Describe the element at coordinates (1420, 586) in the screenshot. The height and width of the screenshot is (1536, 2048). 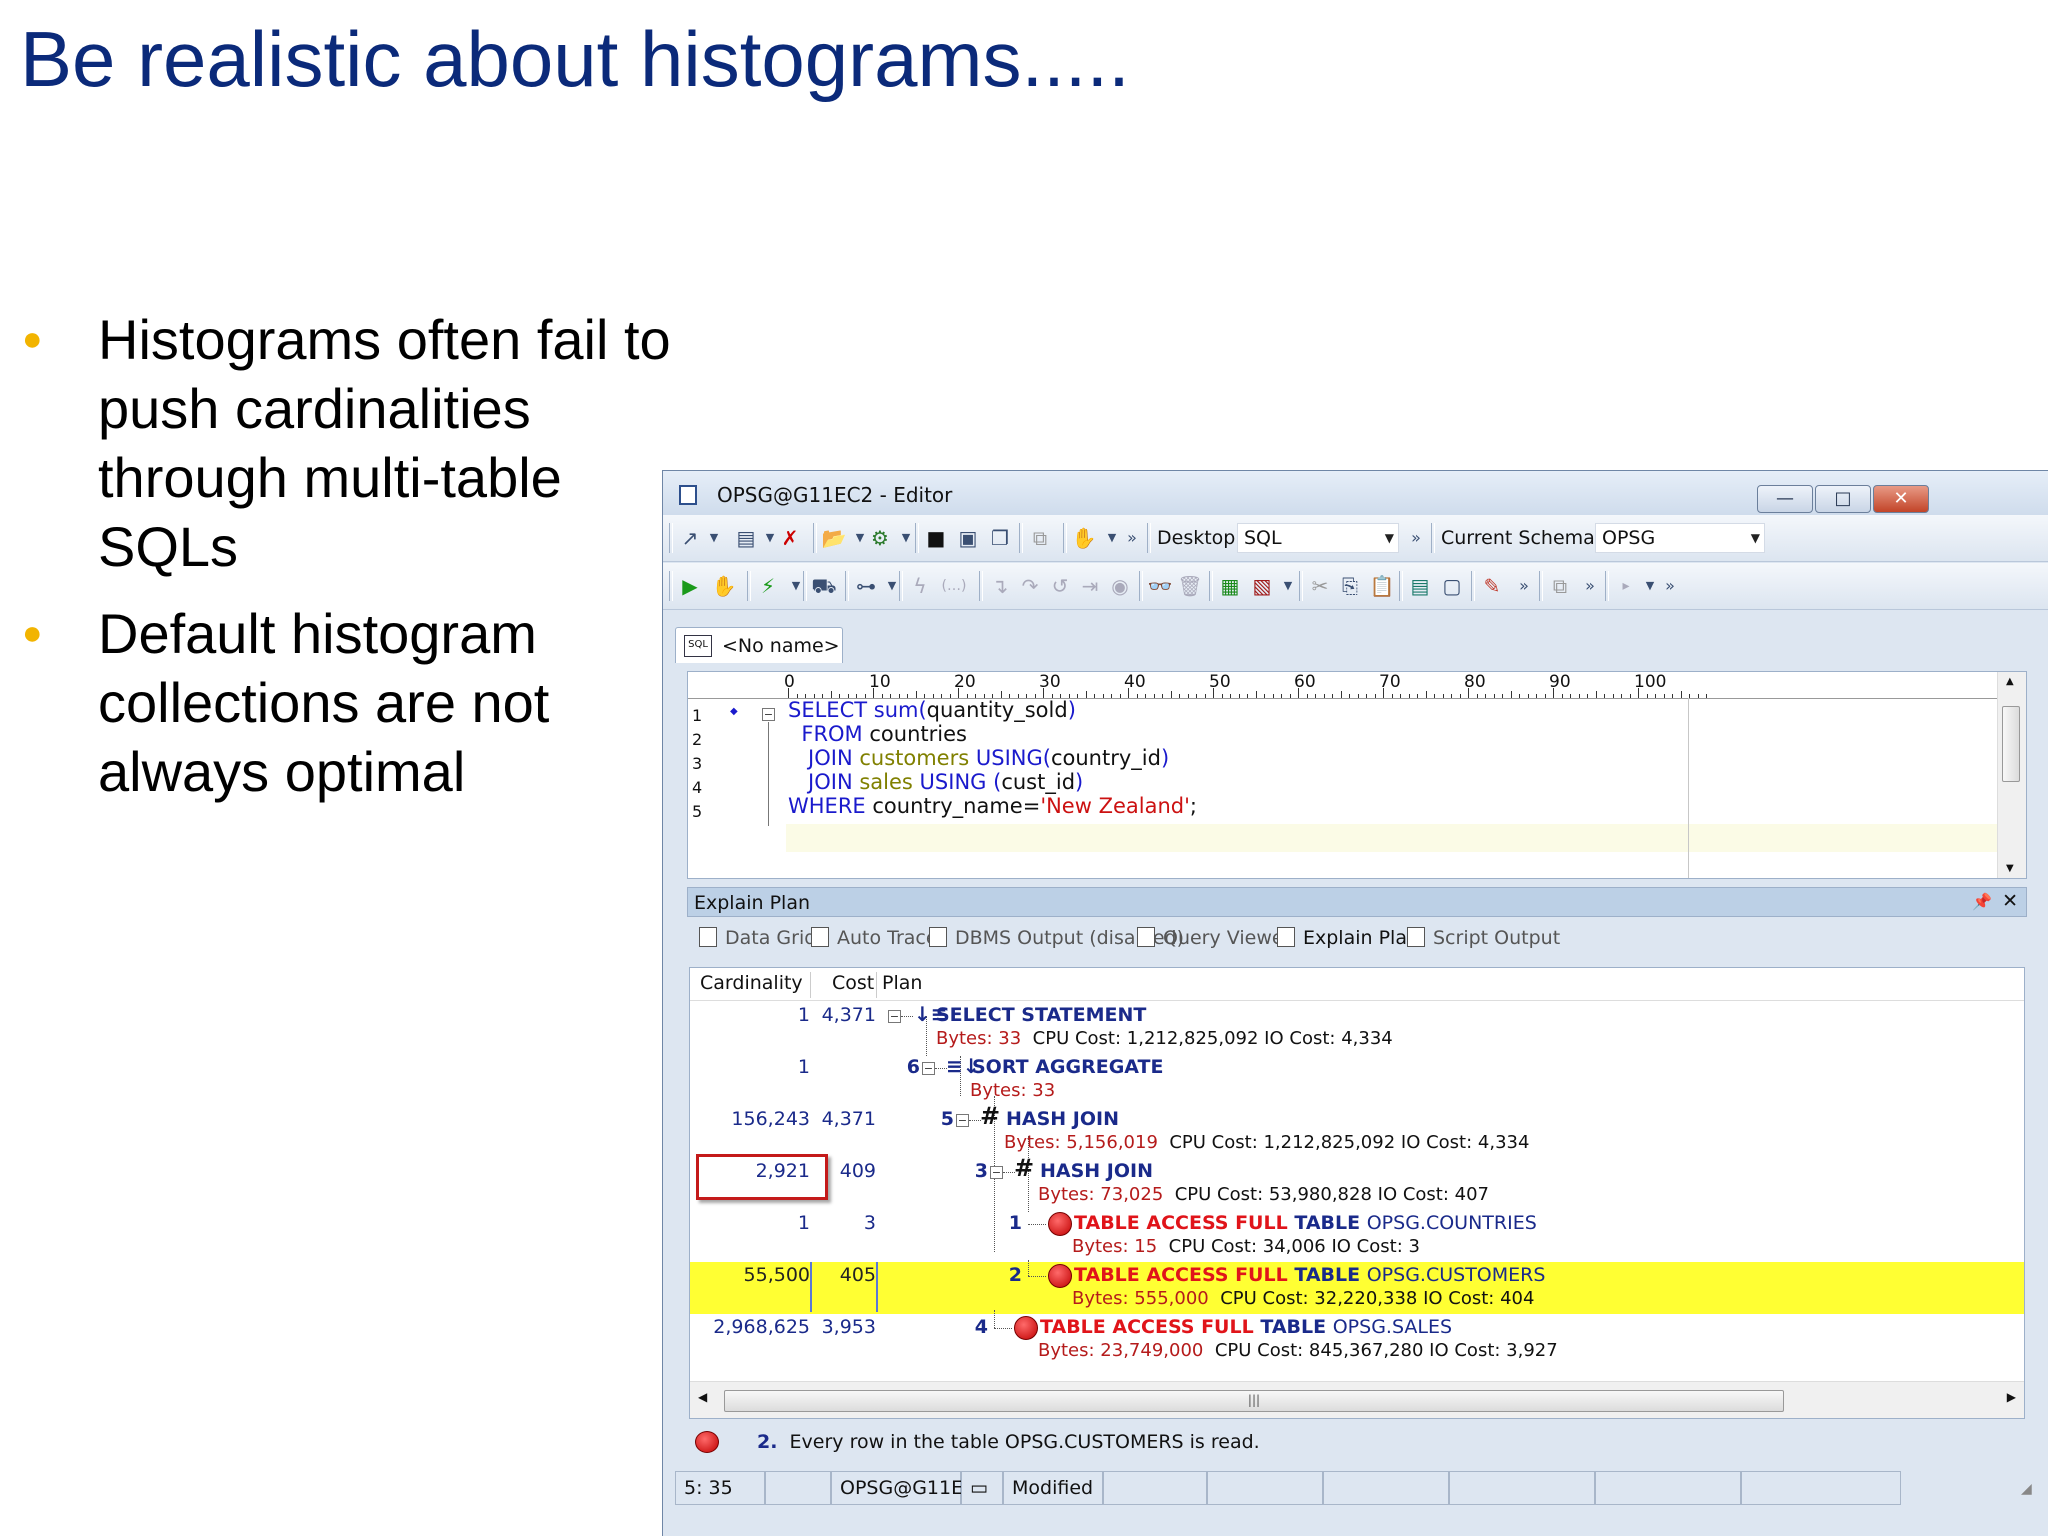
I see `format-code-icon: ▤` at that location.